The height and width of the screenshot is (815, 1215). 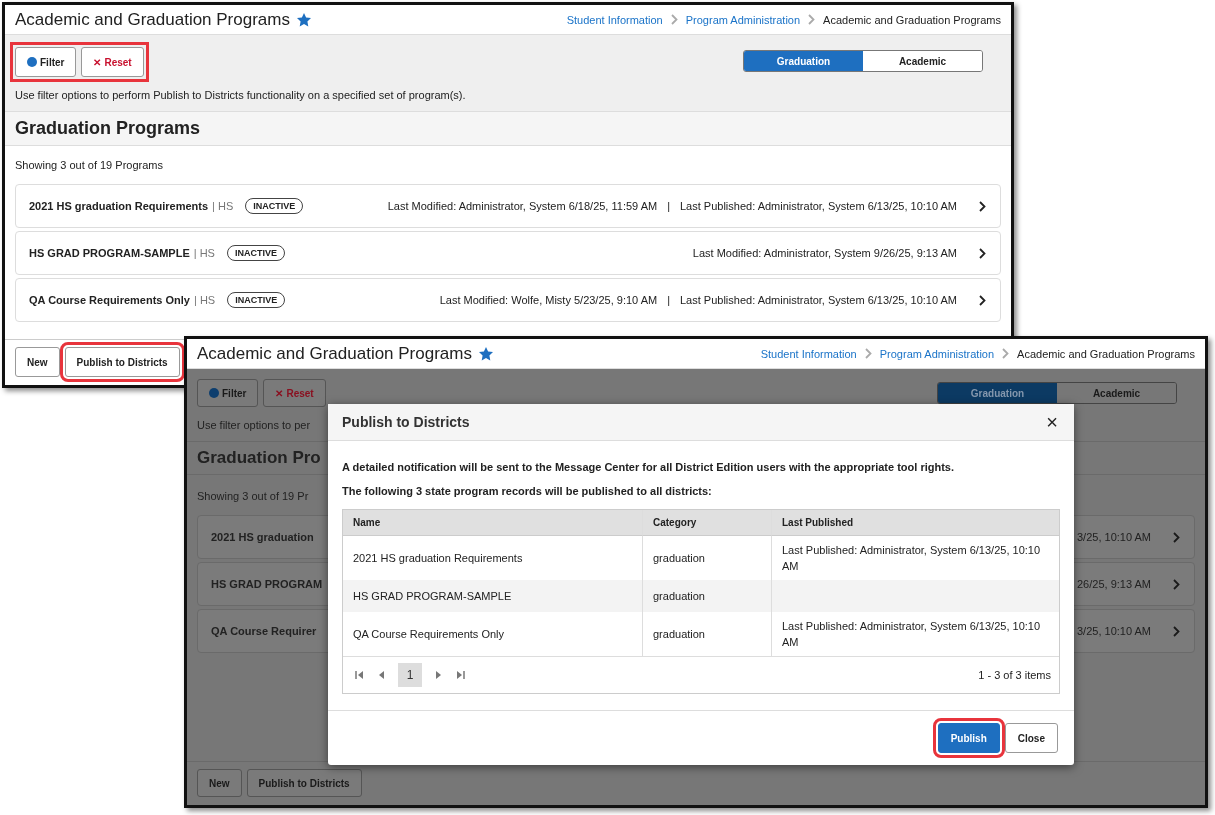 I want to click on page-button: 1, so click(x=410, y=675).